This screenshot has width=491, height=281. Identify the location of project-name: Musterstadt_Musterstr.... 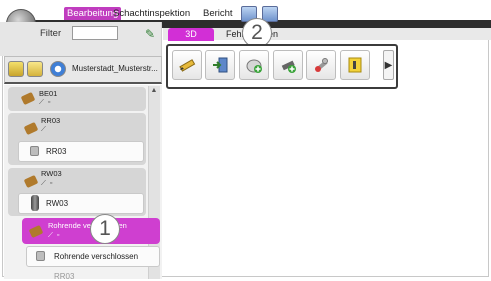
(115, 68).